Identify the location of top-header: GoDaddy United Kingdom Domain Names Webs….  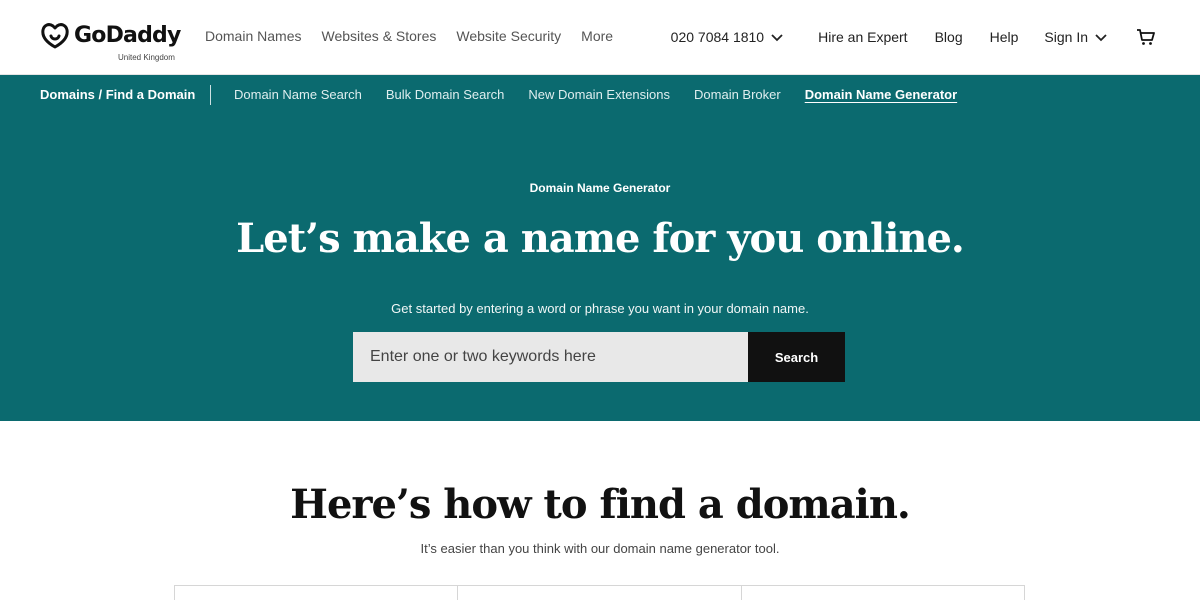
(600, 37).